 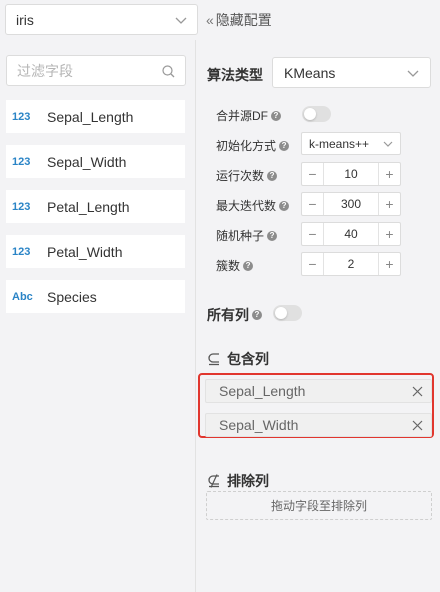 I want to click on field-item: 123 Sepal_Width, so click(x=95, y=161).